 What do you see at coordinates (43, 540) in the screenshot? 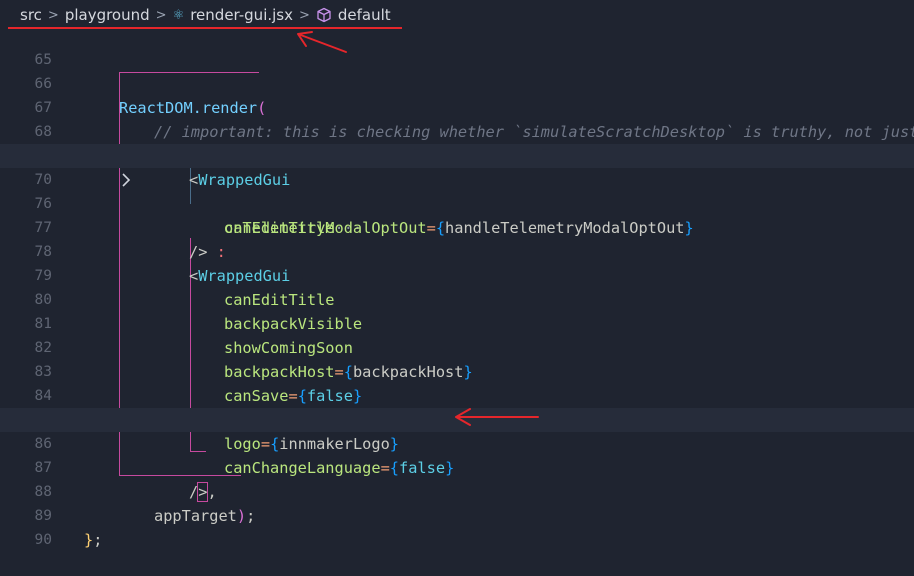
I see `line-number: 90` at bounding box center [43, 540].